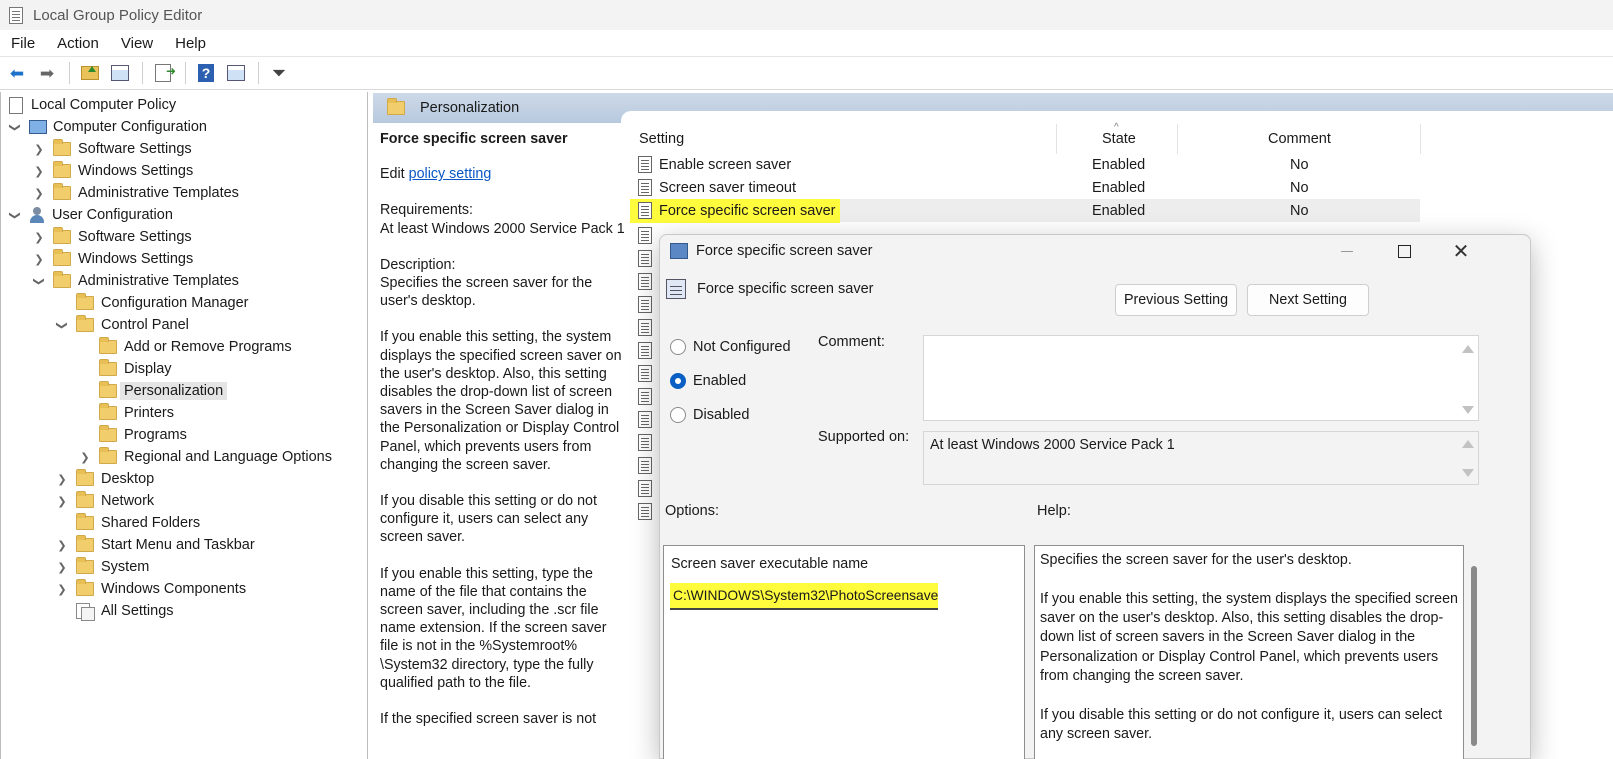  I want to click on setting-icon, so click(645, 373).